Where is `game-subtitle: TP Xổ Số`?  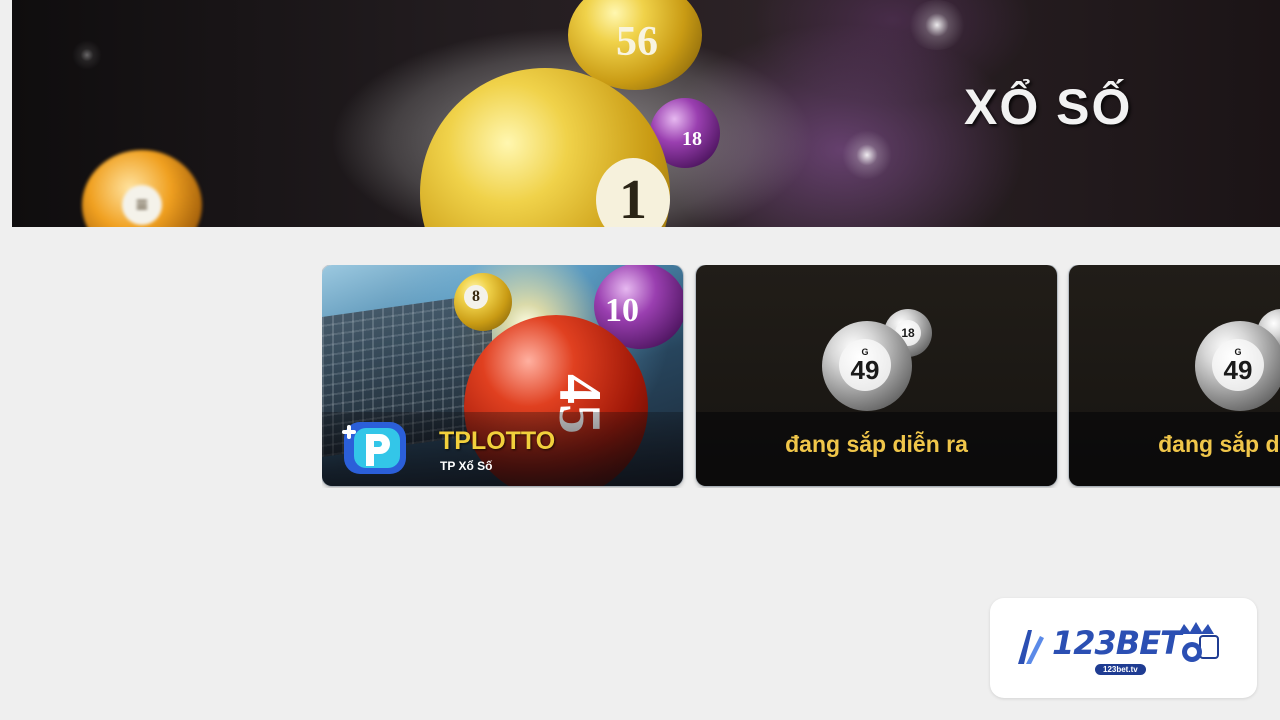 game-subtitle: TP Xổ Số is located at coordinates (466, 466).